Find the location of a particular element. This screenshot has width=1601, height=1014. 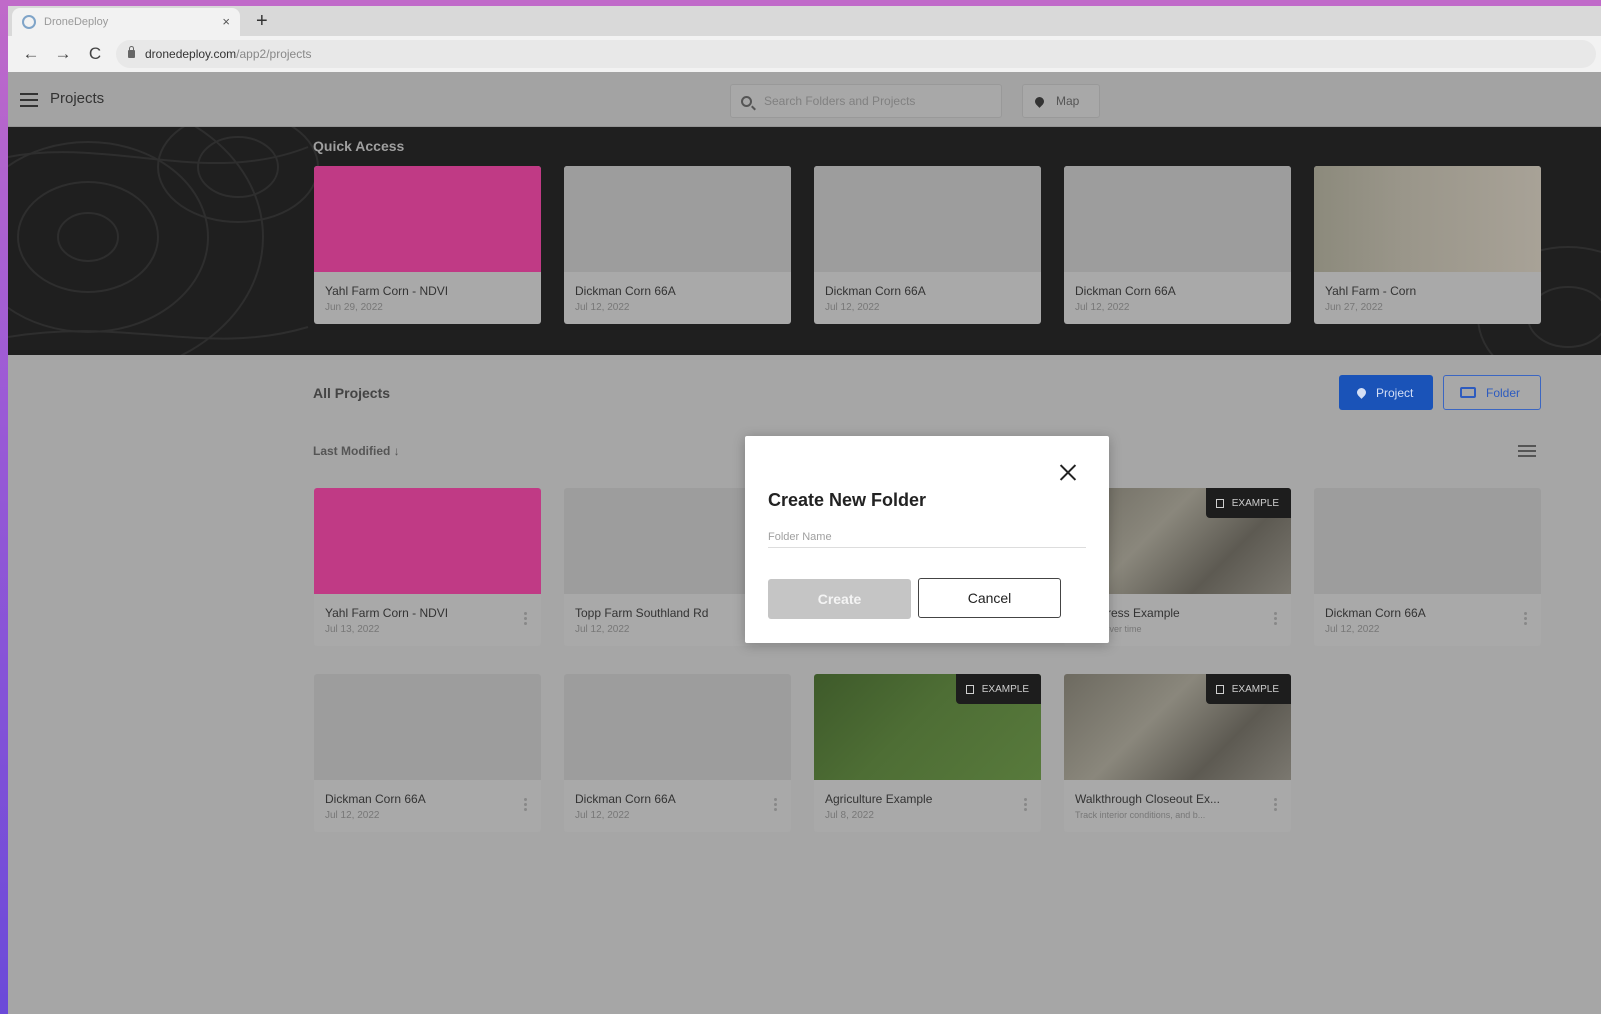

new-project-button: Project is located at coordinates (1386, 392).